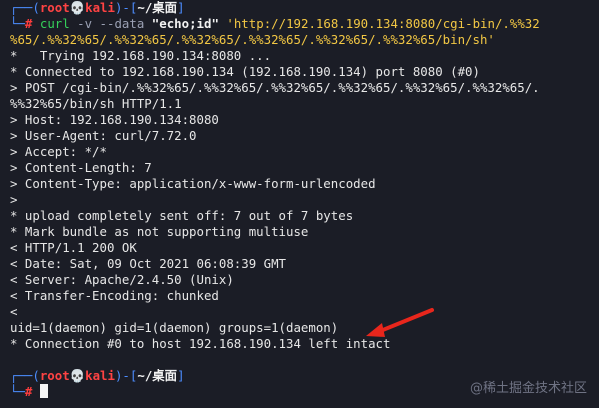 The width and height of the screenshot is (599, 408). I want to click on output-line: %%32%65/bin/sh HTTP/1.1, so click(96, 103).